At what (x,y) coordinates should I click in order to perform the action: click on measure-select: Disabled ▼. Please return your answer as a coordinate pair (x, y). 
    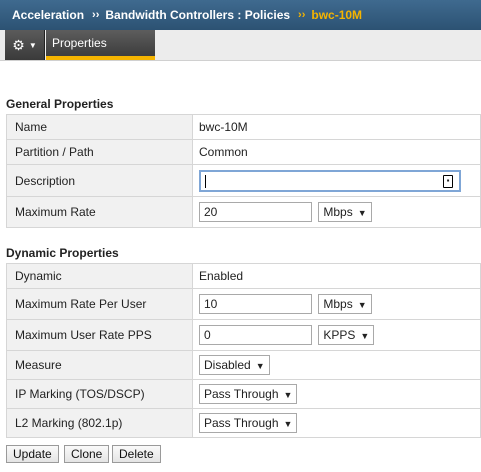
    Looking at the image, I should click on (234, 365).